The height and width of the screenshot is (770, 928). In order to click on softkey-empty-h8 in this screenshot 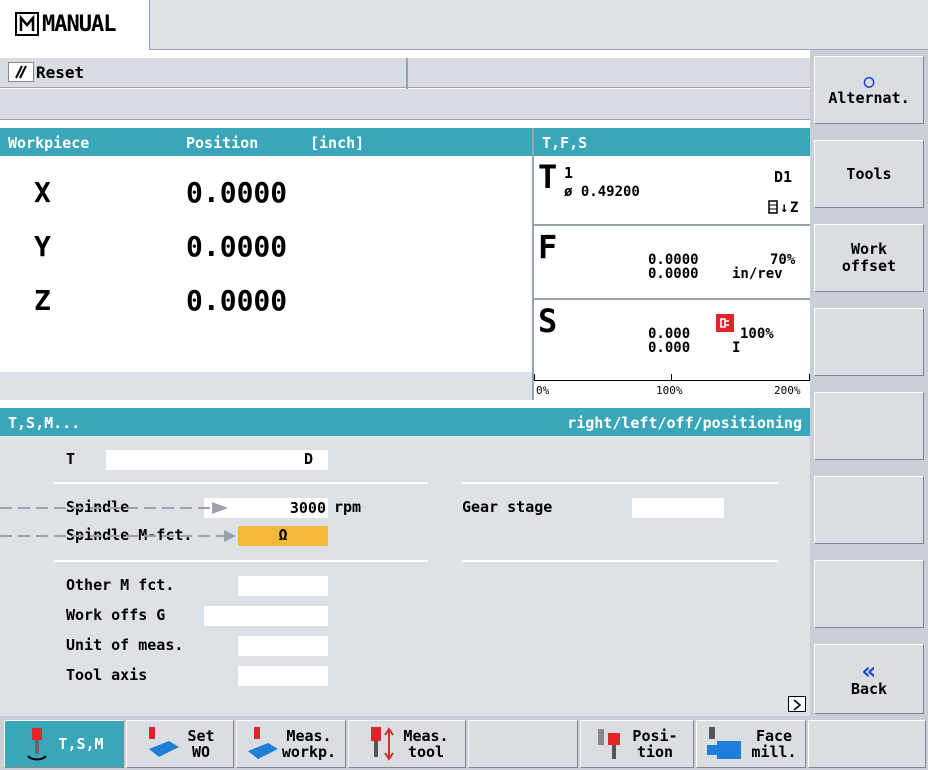, I will do `click(867, 744)`.